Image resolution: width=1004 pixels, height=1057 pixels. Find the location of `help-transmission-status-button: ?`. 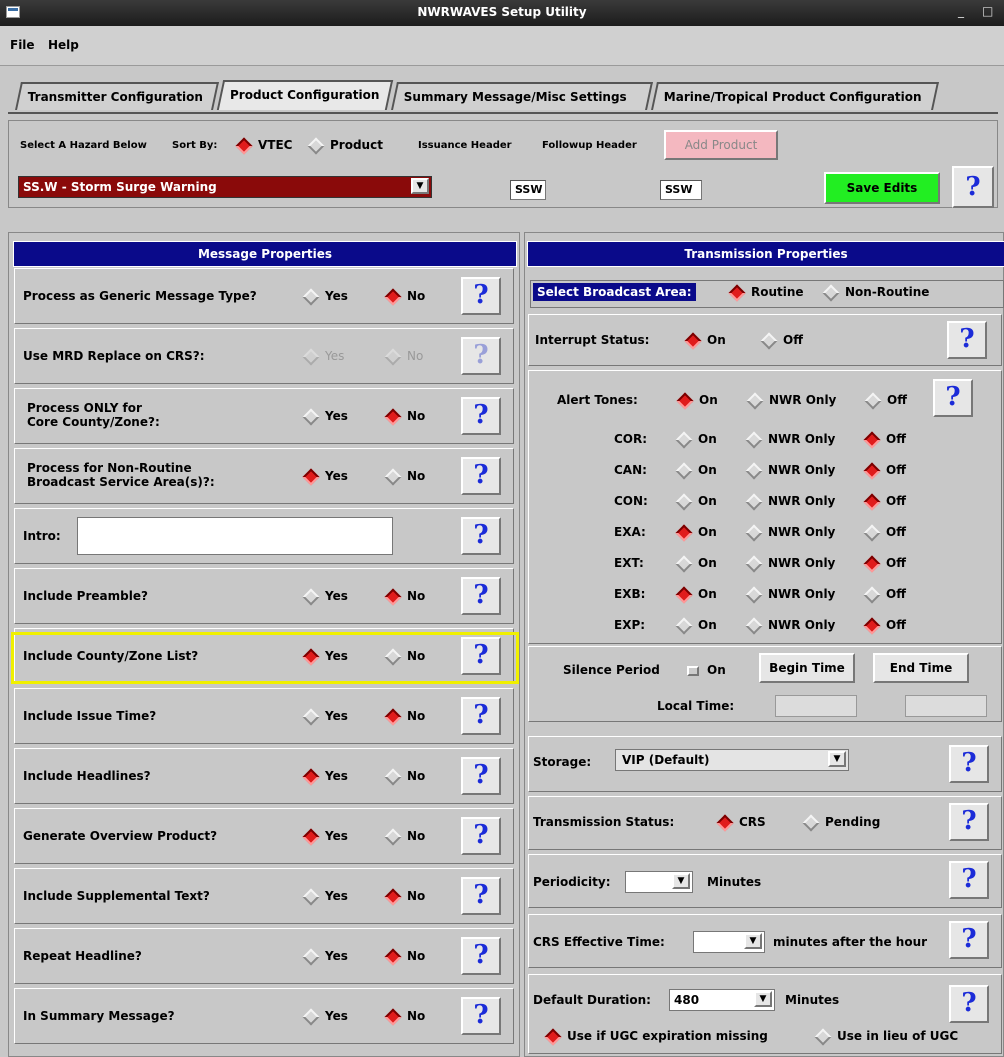

help-transmission-status-button: ? is located at coordinates (969, 822).